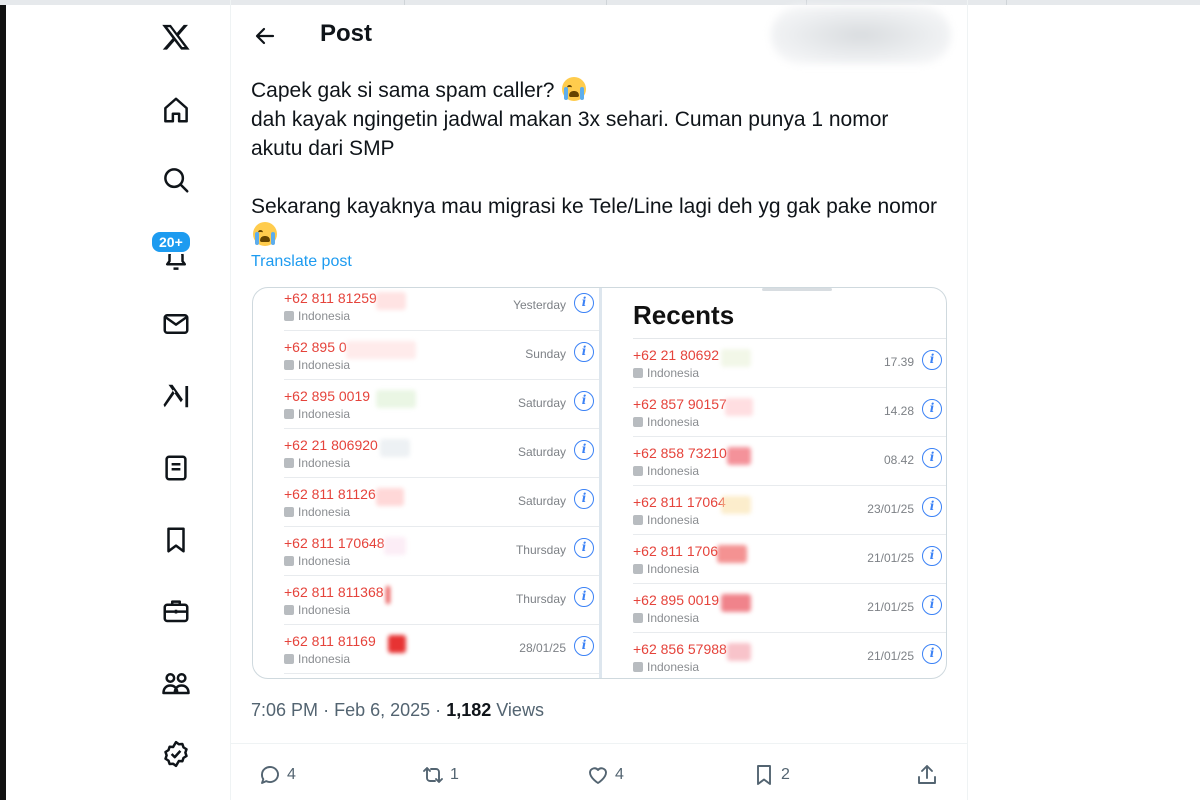  I want to click on call-time: Thursday, so click(540, 550).